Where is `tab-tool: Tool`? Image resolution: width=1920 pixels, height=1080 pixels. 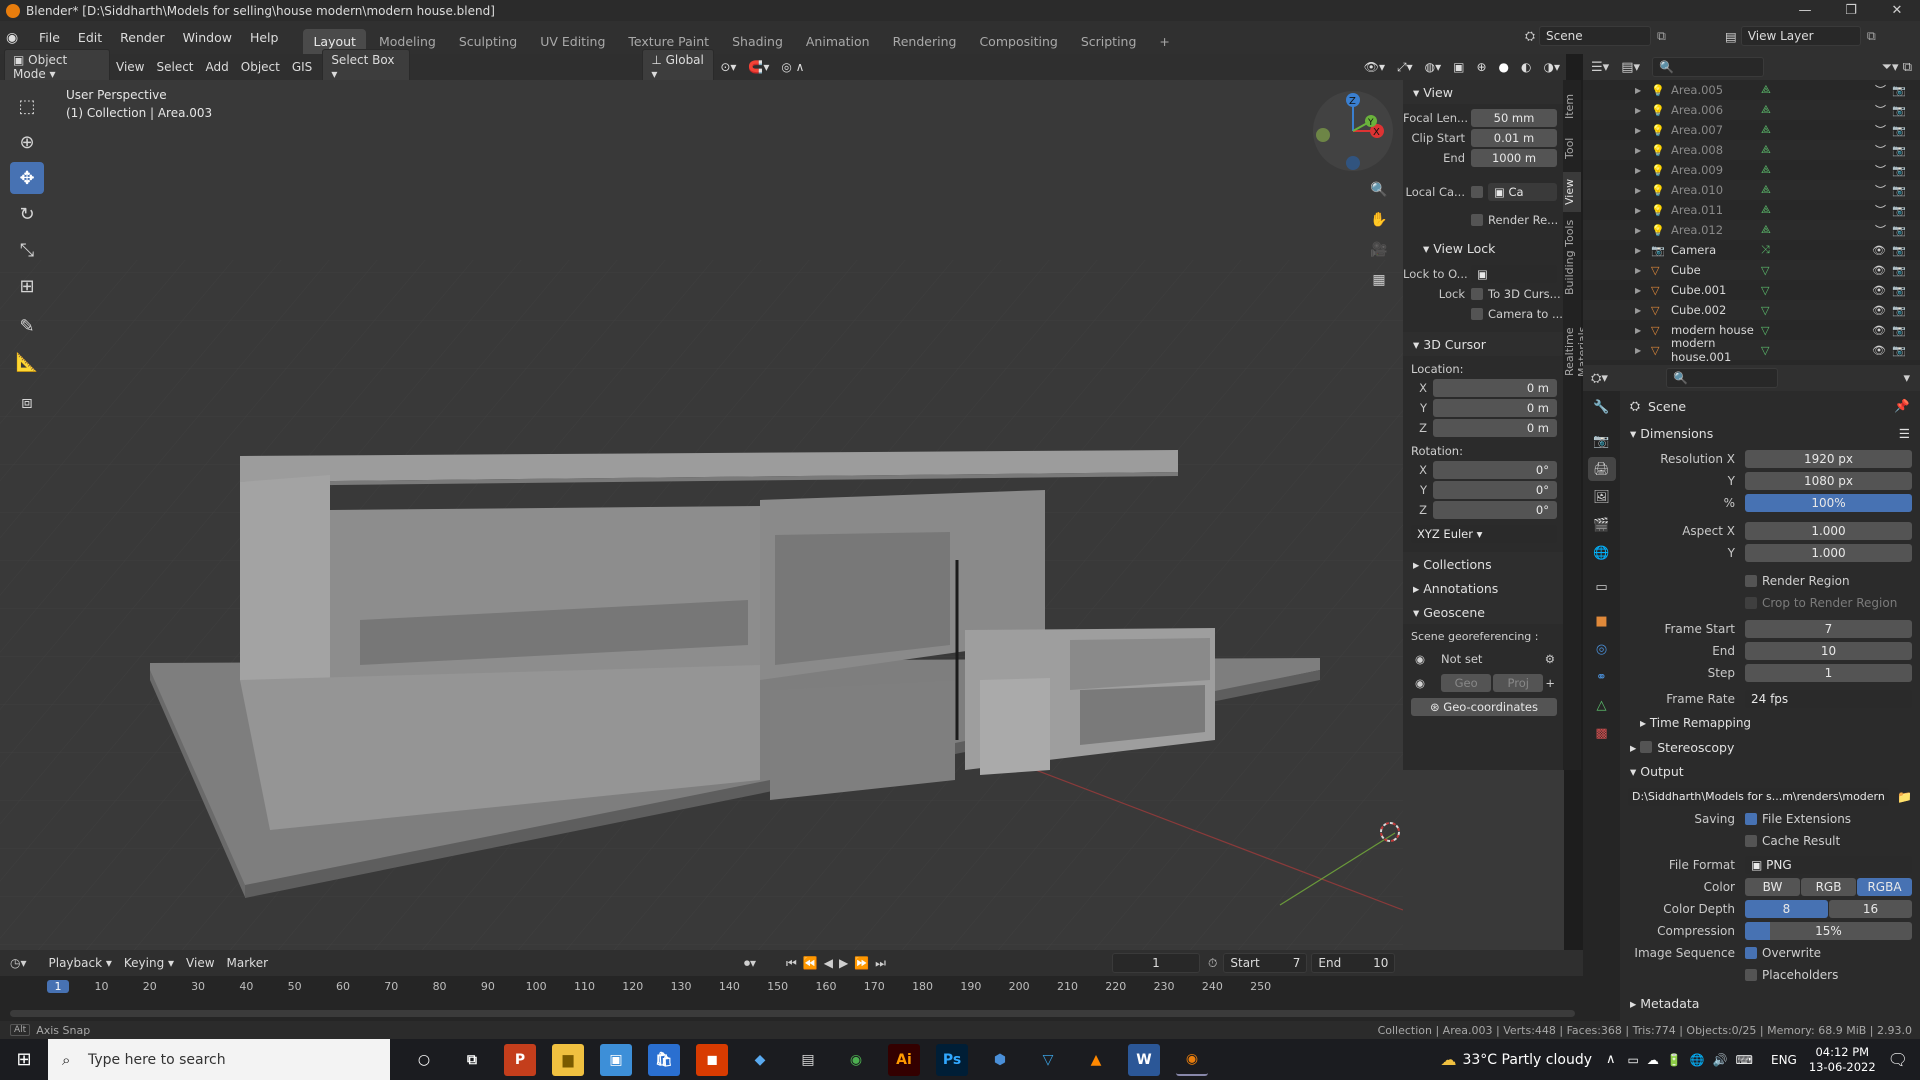
tab-tool: Tool is located at coordinates (1572, 148).